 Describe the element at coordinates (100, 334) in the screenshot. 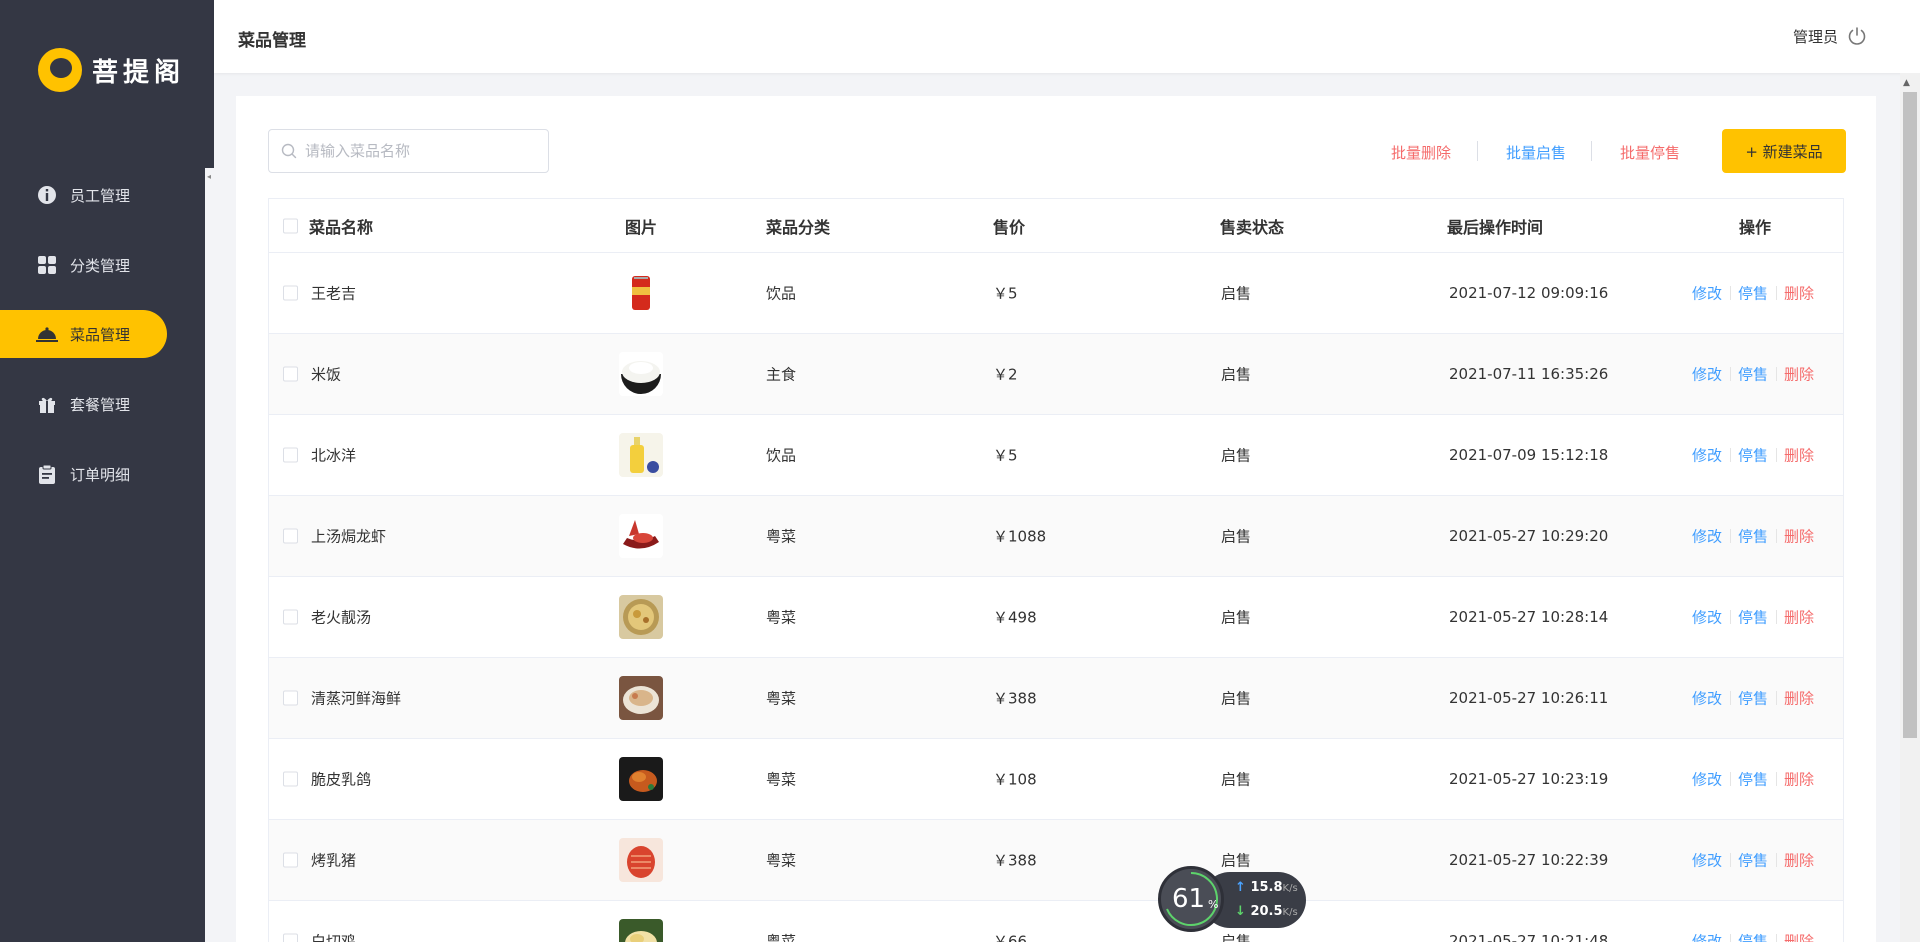

I see `sidebar-item-label: 菜品管理` at that location.